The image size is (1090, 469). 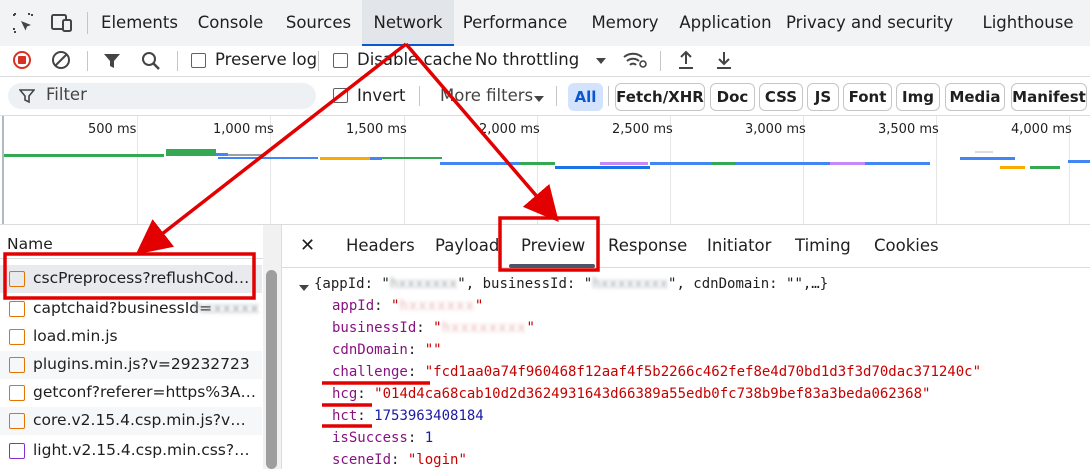 What do you see at coordinates (781, 97) in the screenshot?
I see `type-filter-css: CSS` at bounding box center [781, 97].